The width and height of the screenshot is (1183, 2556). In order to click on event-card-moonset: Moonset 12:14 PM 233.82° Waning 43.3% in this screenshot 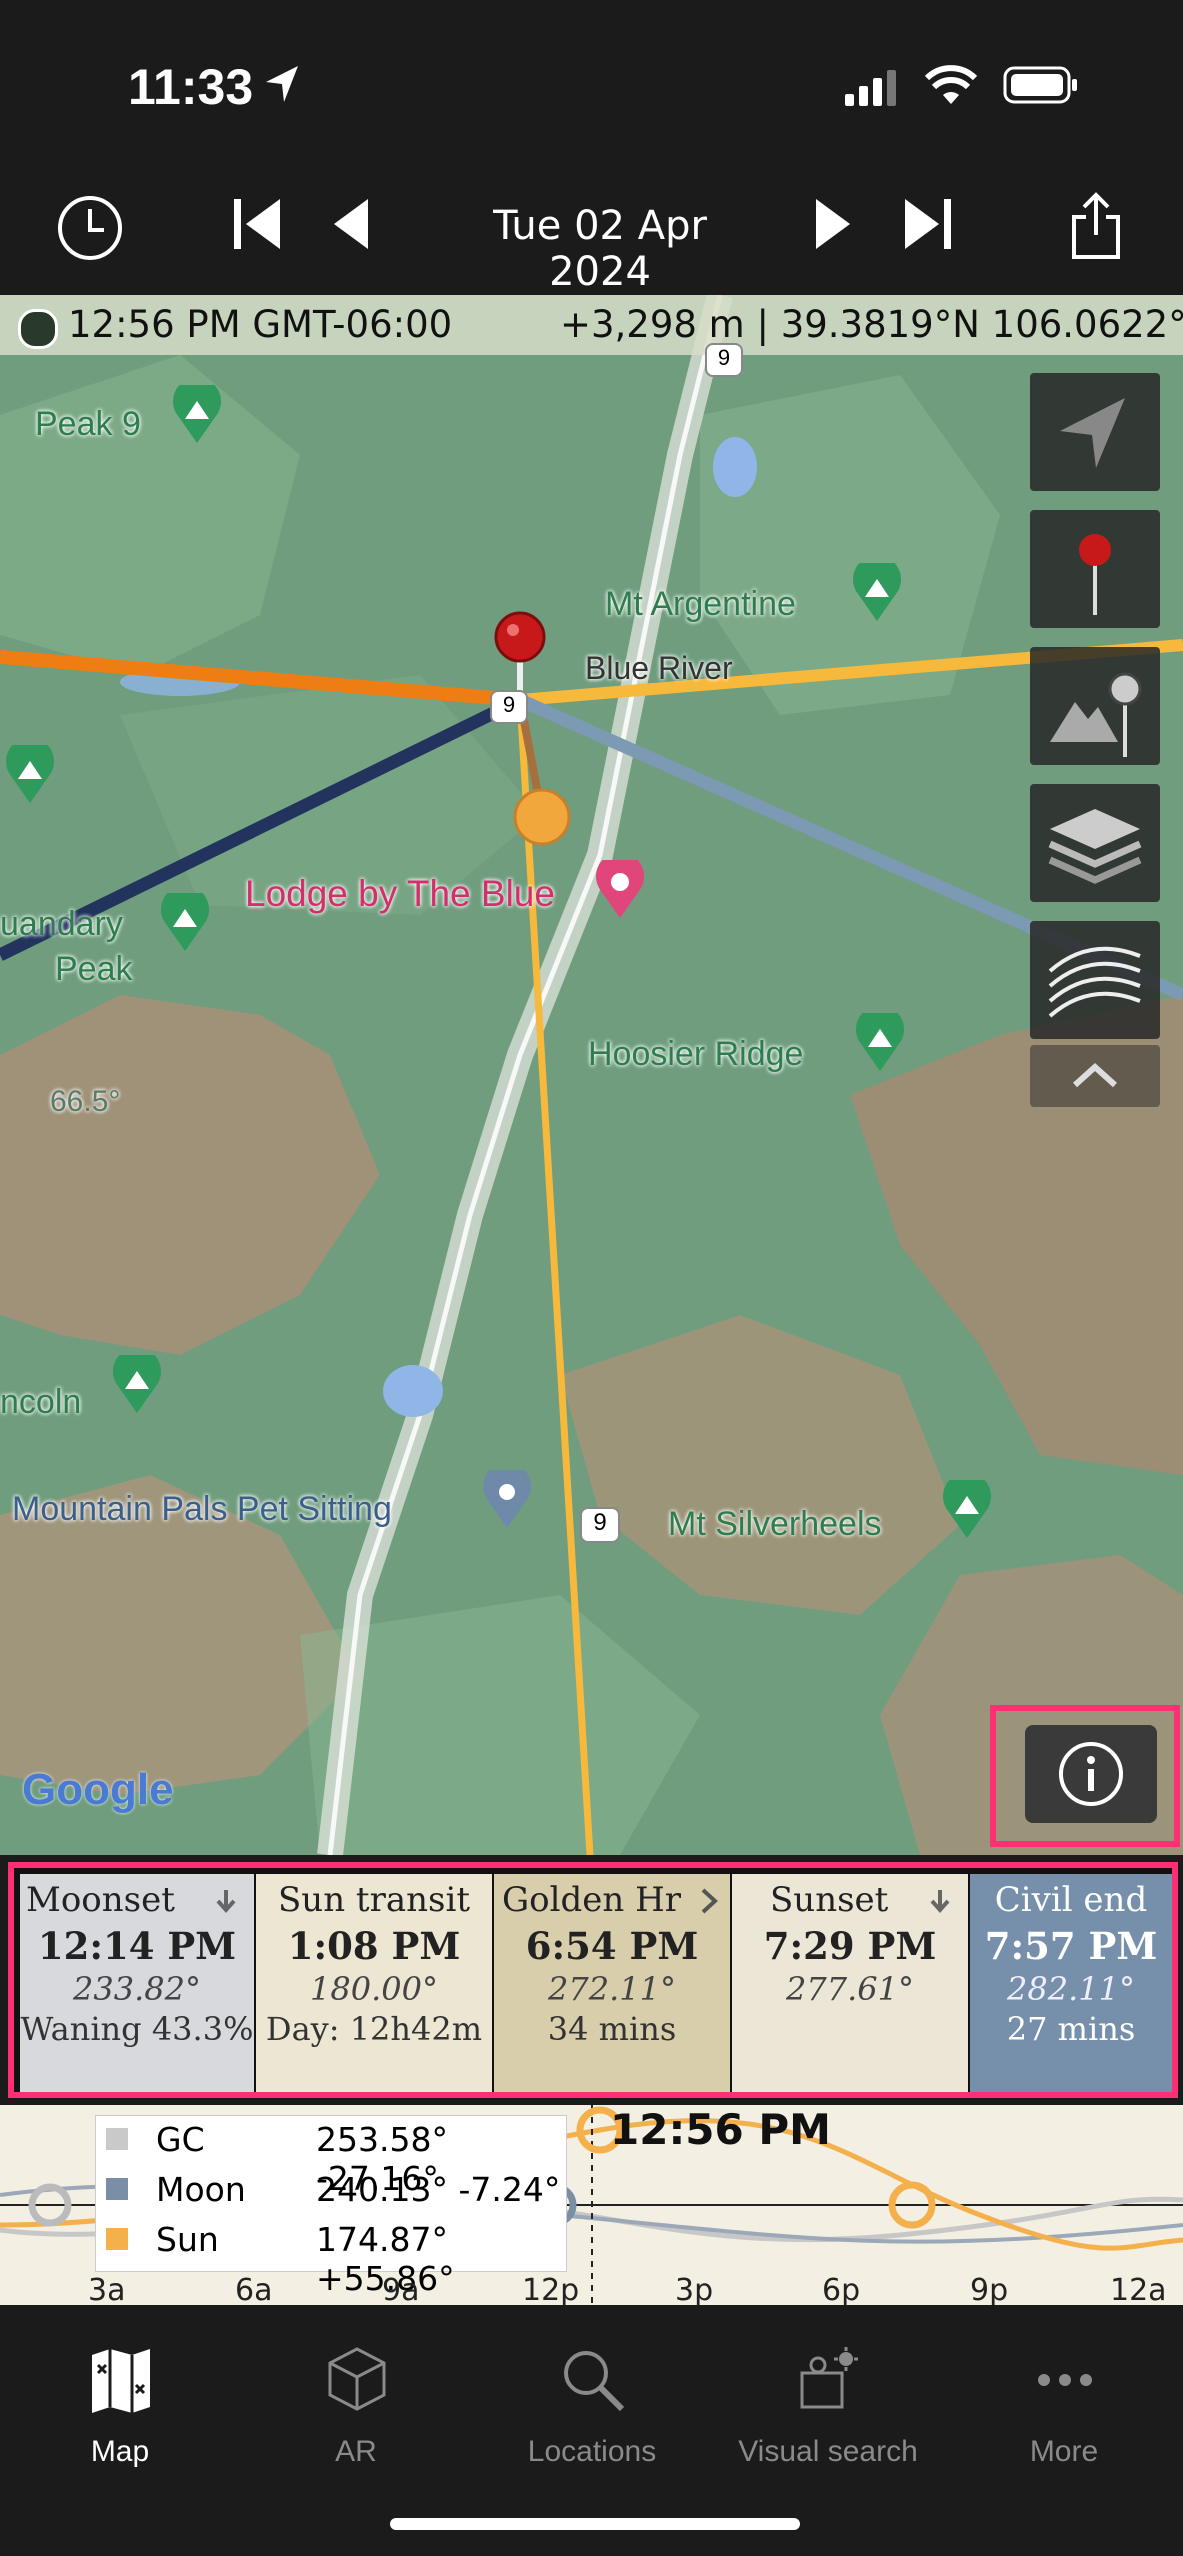, I will do `click(137, 1983)`.